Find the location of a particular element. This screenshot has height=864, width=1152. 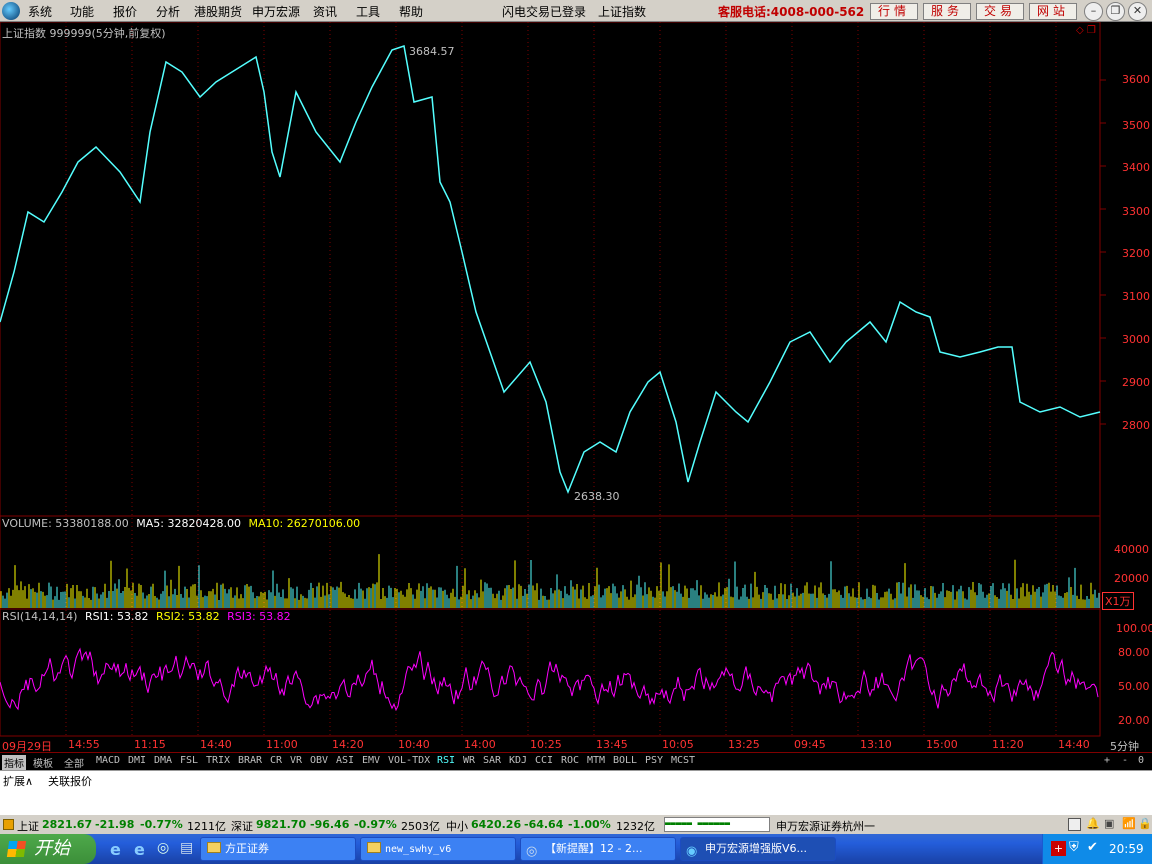

indicator-tab: VR is located at coordinates (296, 760).